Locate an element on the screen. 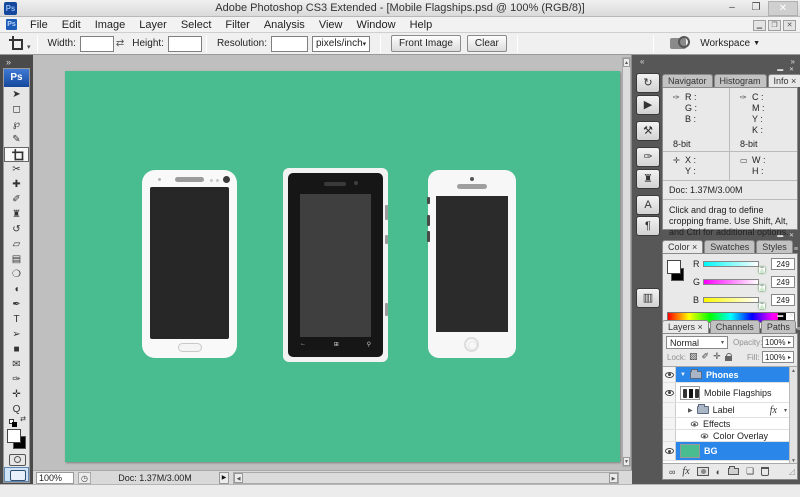  tab-swatches: Swatches is located at coordinates (730, 246).